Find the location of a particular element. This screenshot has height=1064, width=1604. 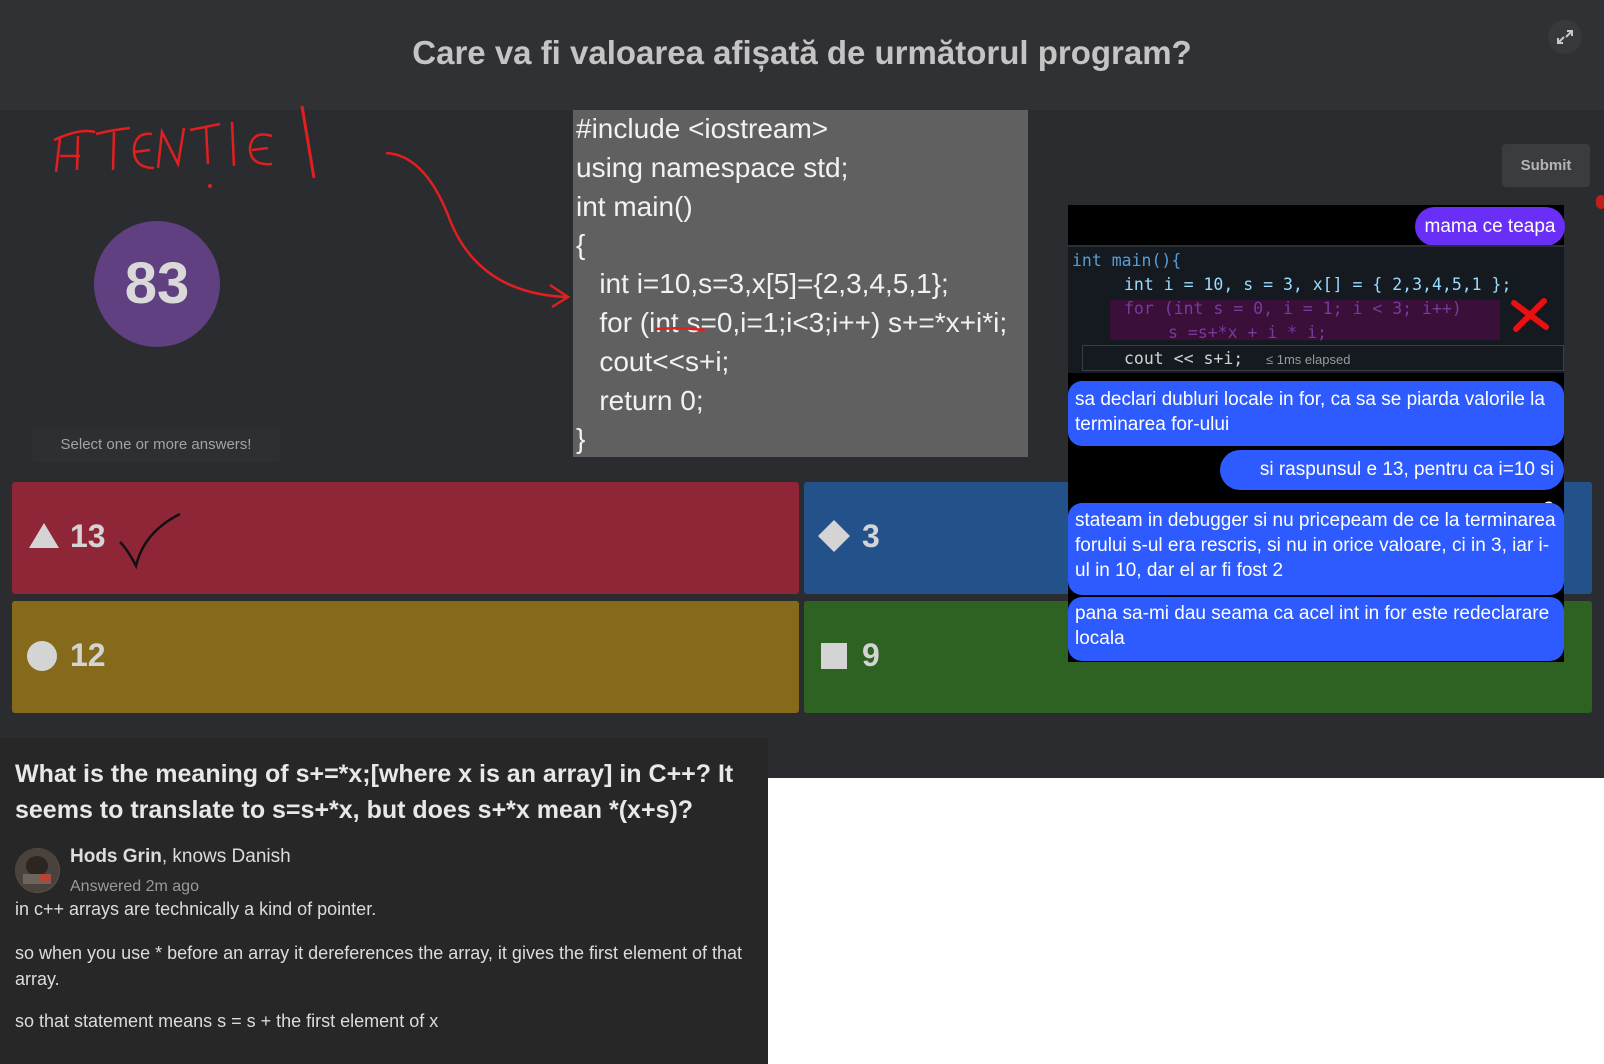

circle-icon is located at coordinates (42, 656).